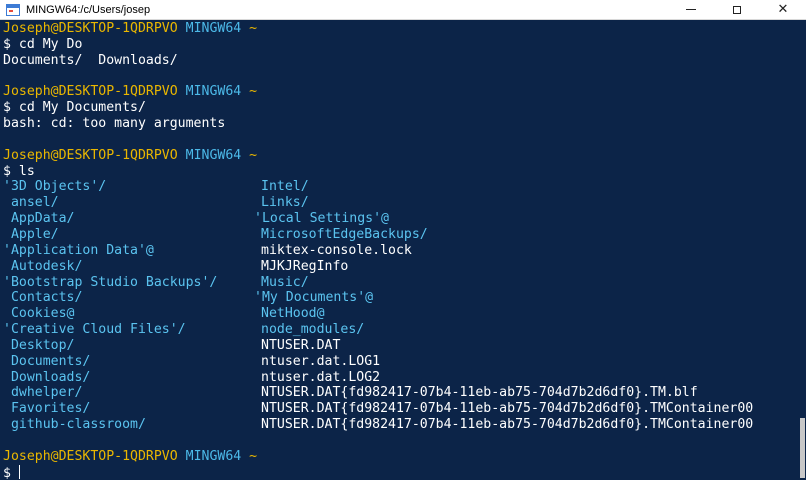 The width and height of the screenshot is (806, 480). What do you see at coordinates (285, 187) in the screenshot?
I see `ls-entry-right: Intel/` at bounding box center [285, 187].